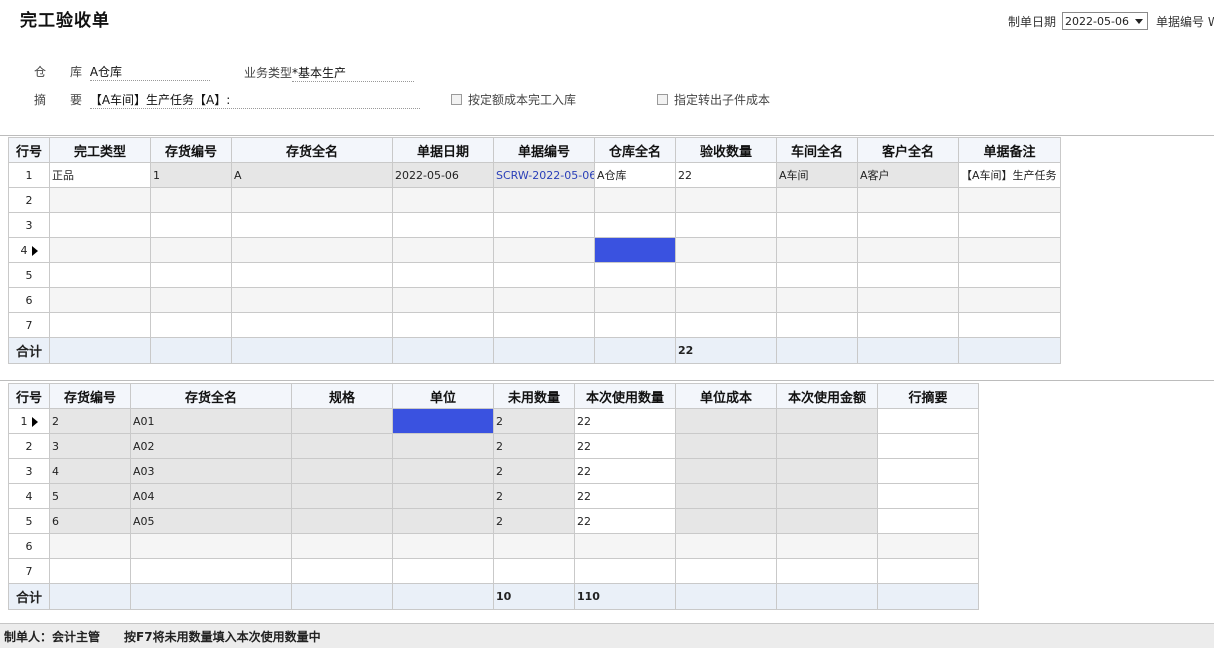  What do you see at coordinates (827, 396) in the screenshot?
I see `column-header: 本次使用金额` at bounding box center [827, 396].